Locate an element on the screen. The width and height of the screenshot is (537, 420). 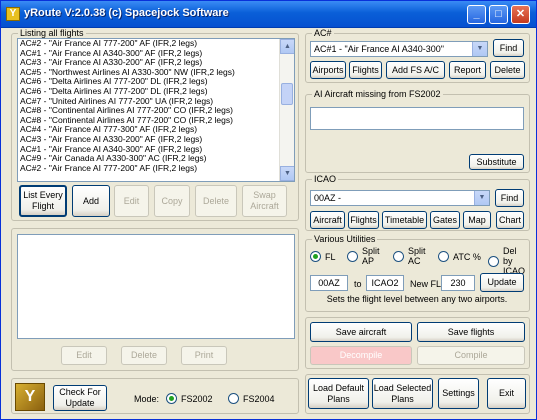
gates-button: Gates is located at coordinates (445, 220).